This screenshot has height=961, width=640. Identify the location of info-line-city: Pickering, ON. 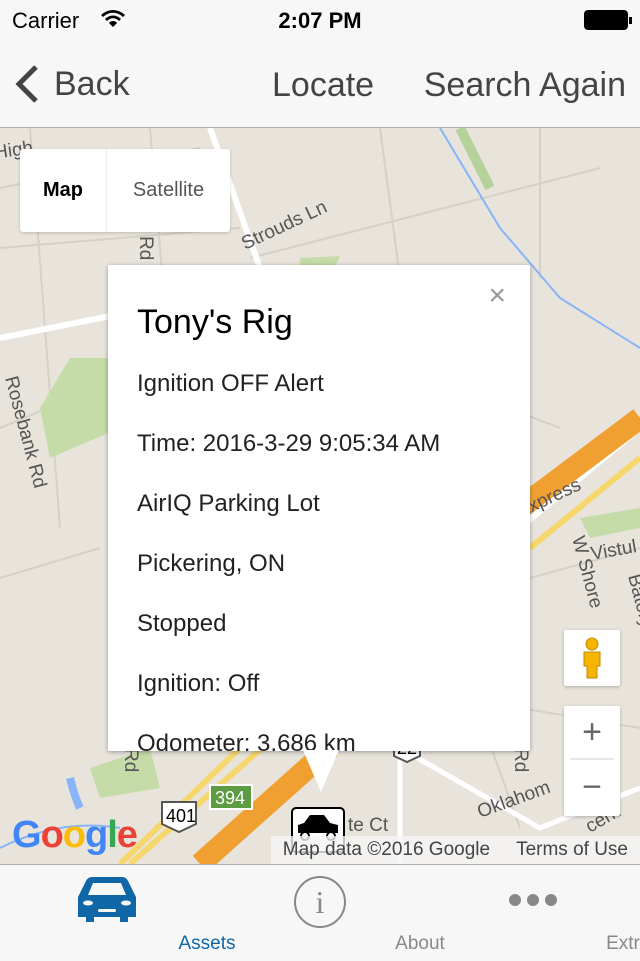
(211, 563).